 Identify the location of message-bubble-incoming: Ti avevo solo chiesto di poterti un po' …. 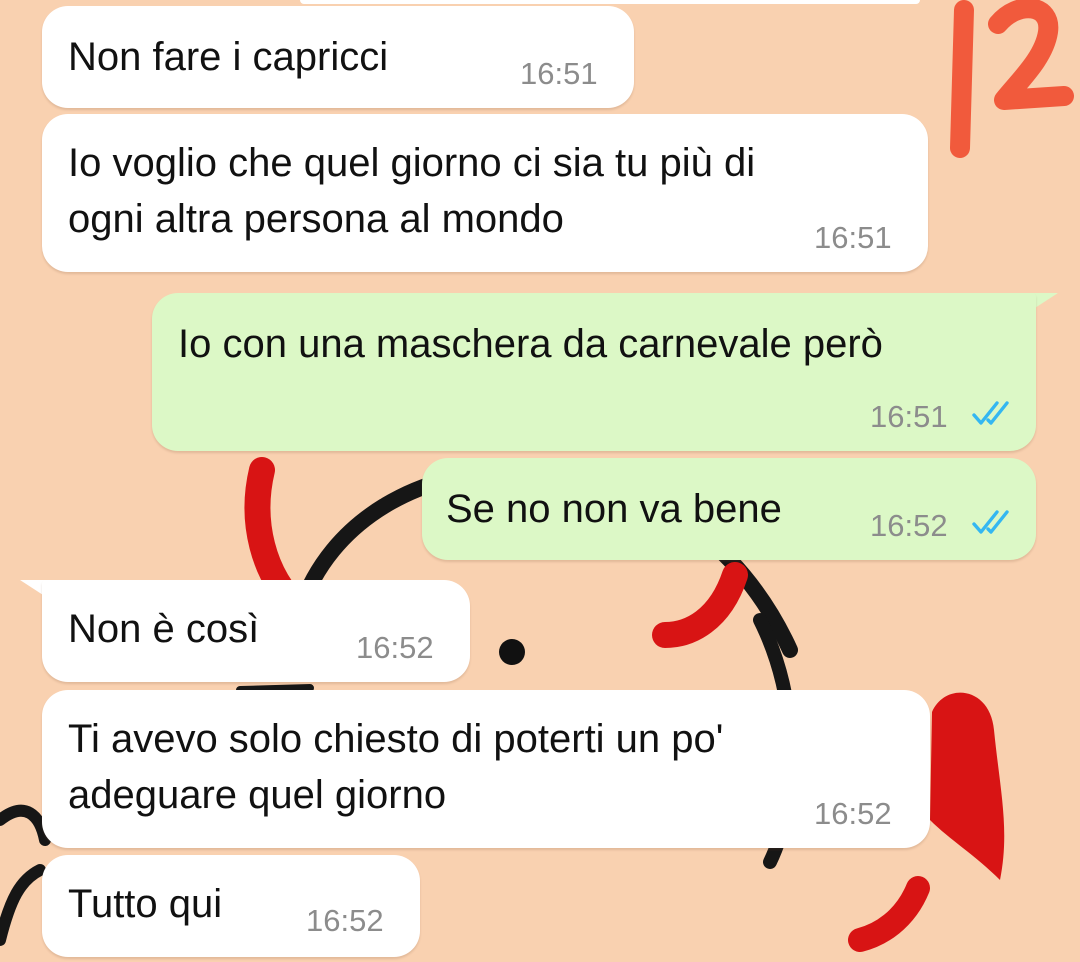
(486, 769).